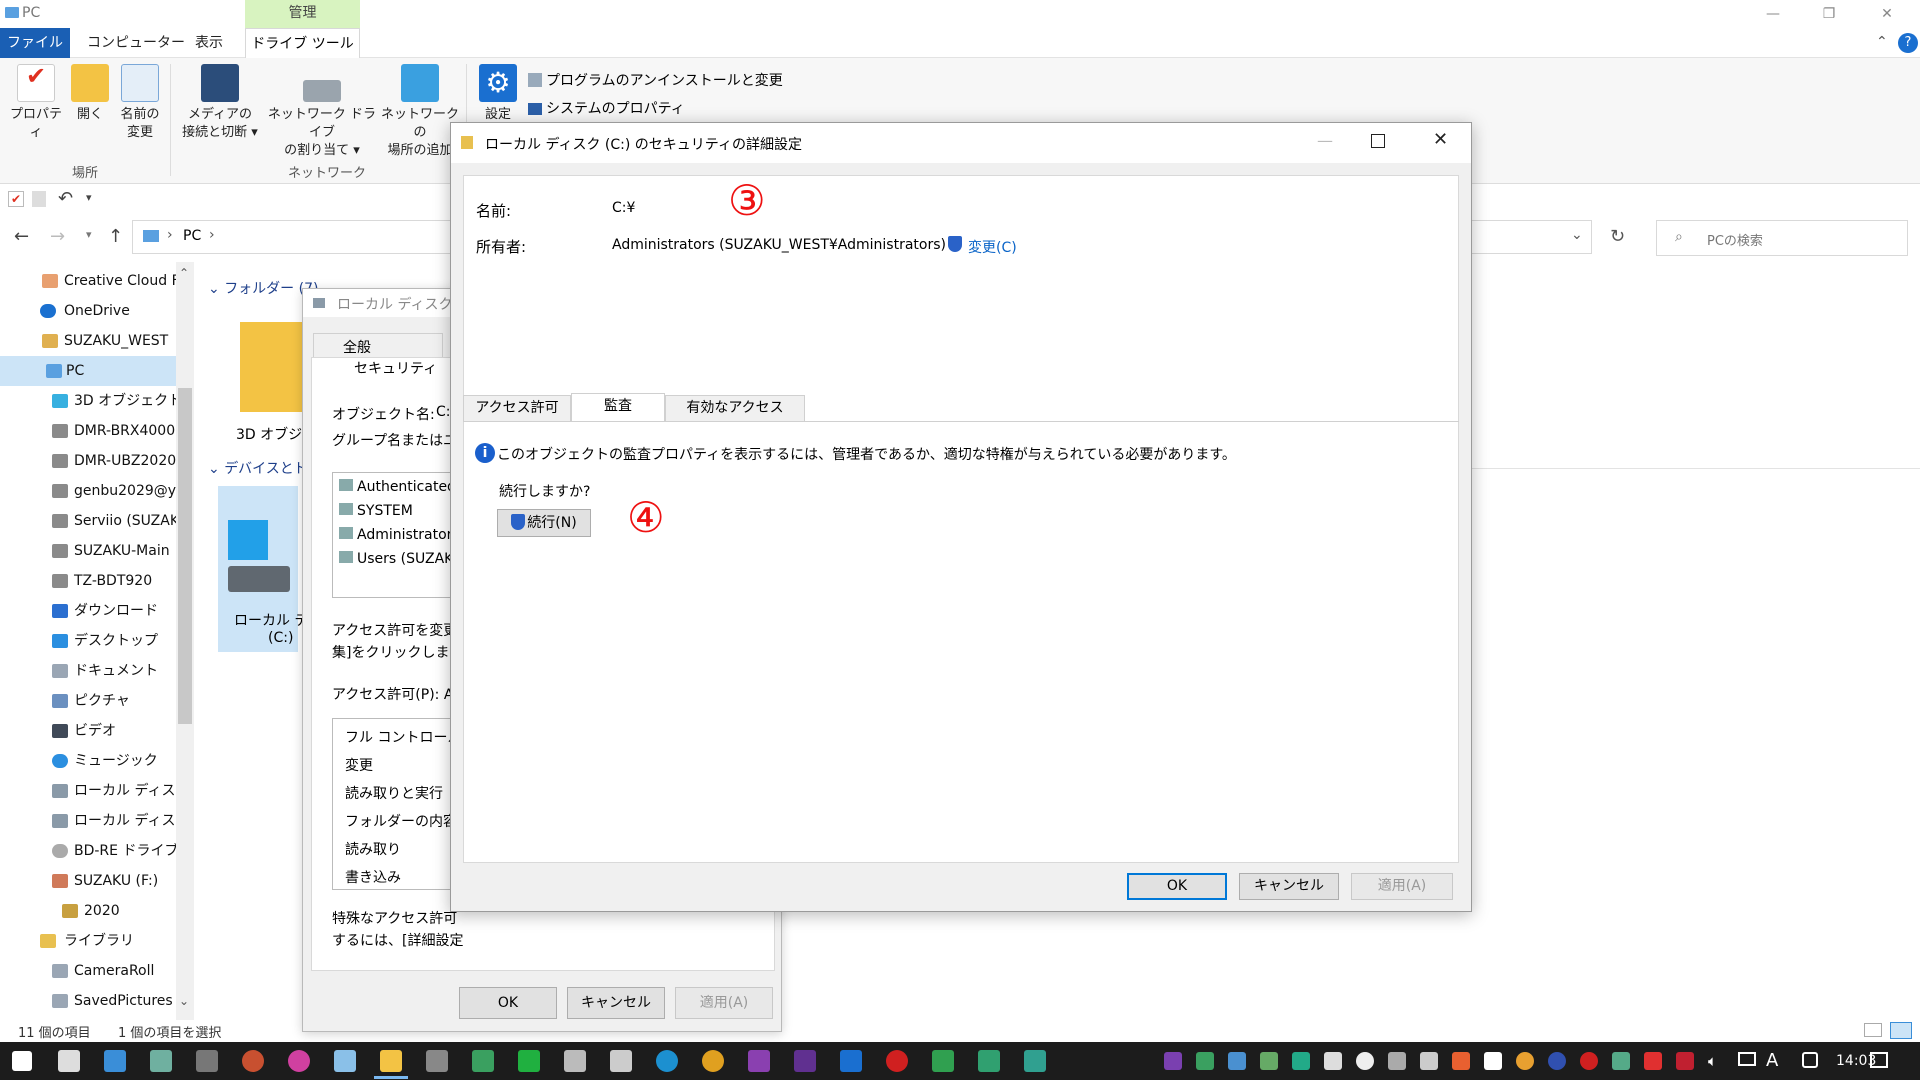 The width and height of the screenshot is (1920, 1080). Describe the element at coordinates (616, 1003) in the screenshot. I see `cancel-button: キャンセル` at that location.